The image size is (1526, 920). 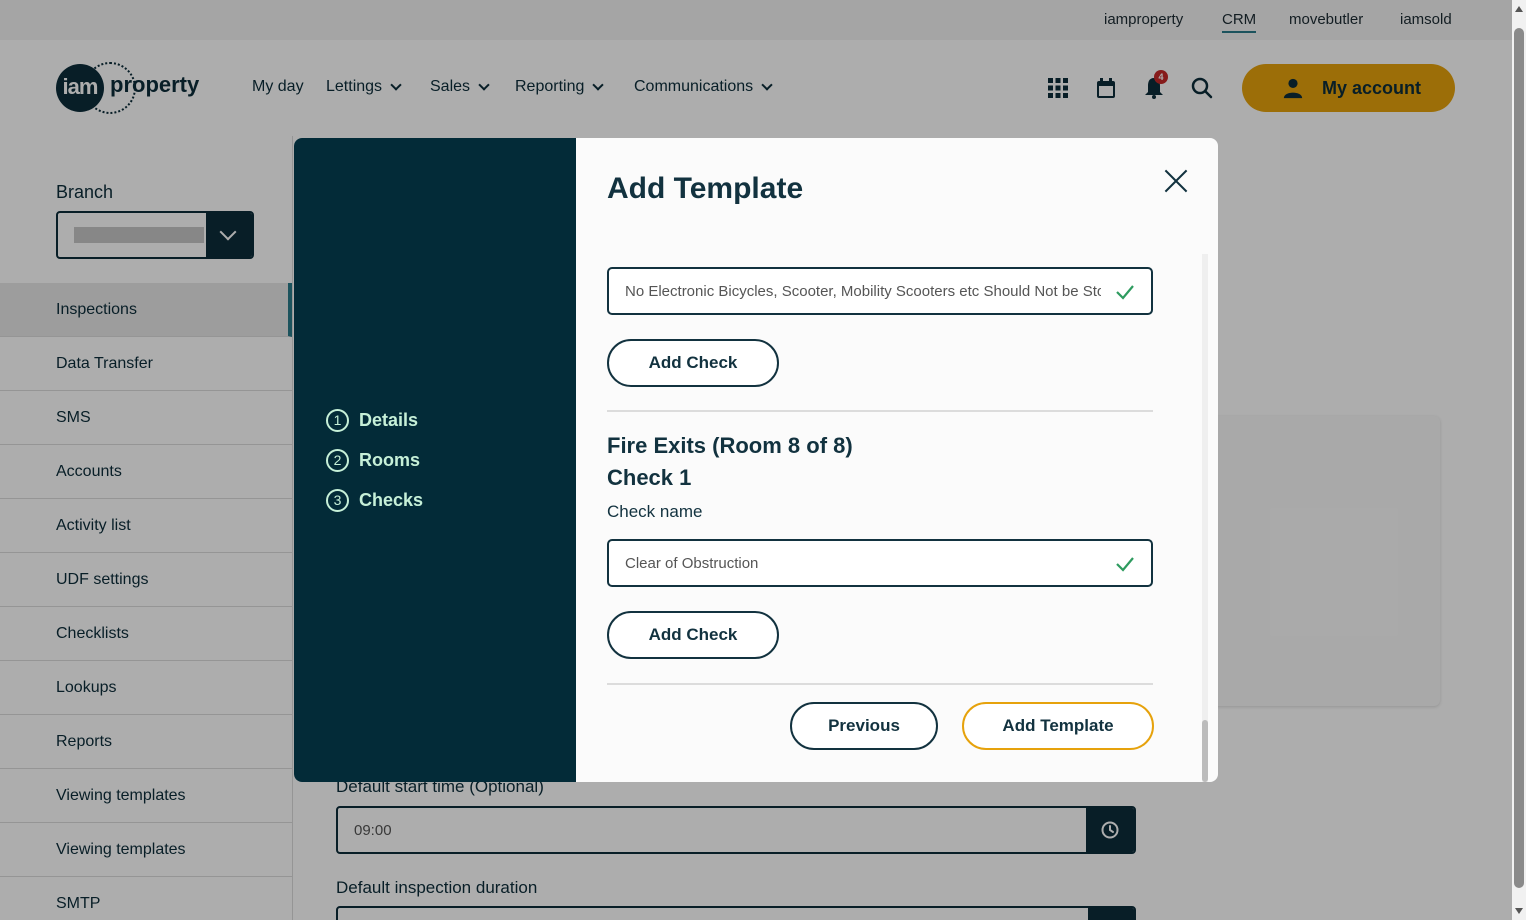 What do you see at coordinates (880, 563) in the screenshot?
I see `check-name-input: Clear of Obstruction` at bounding box center [880, 563].